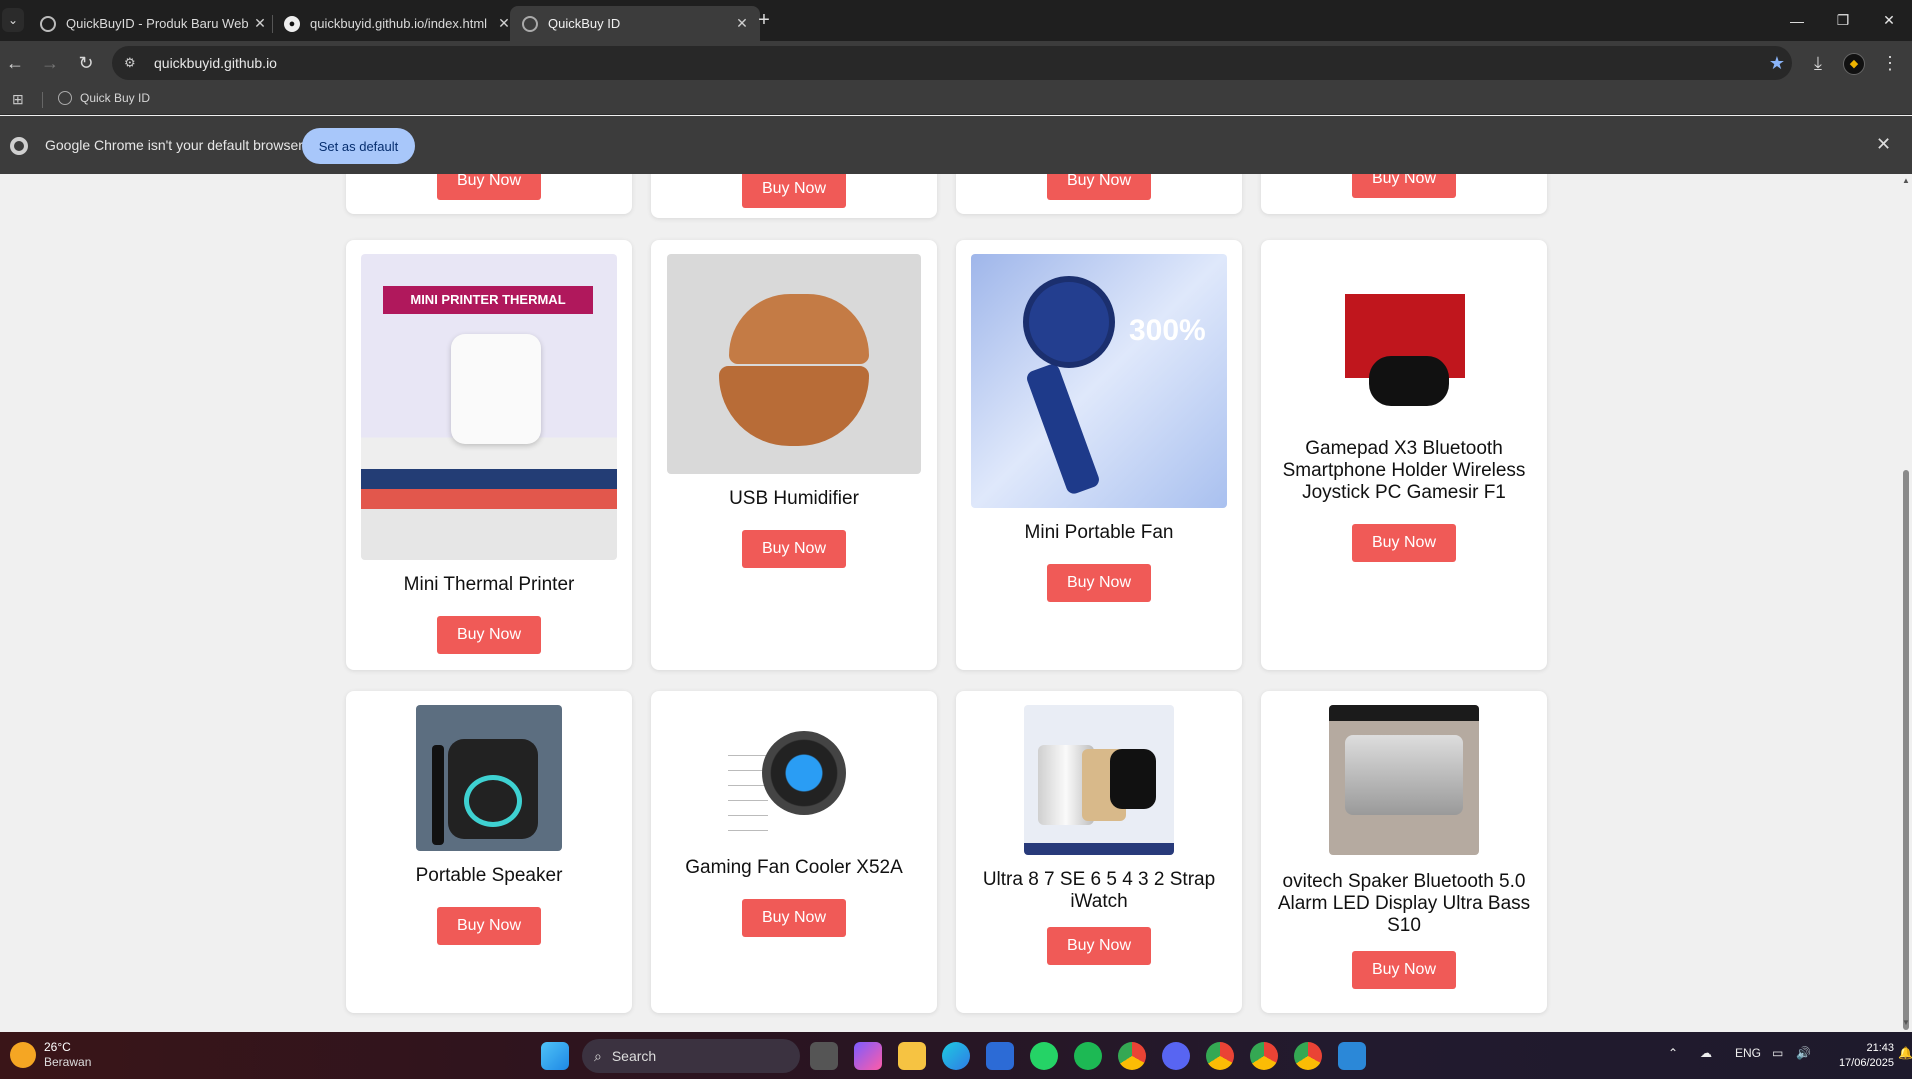 The width and height of the screenshot is (1912, 1079). What do you see at coordinates (1906, 750) in the screenshot?
I see `scrollbar-thumb` at bounding box center [1906, 750].